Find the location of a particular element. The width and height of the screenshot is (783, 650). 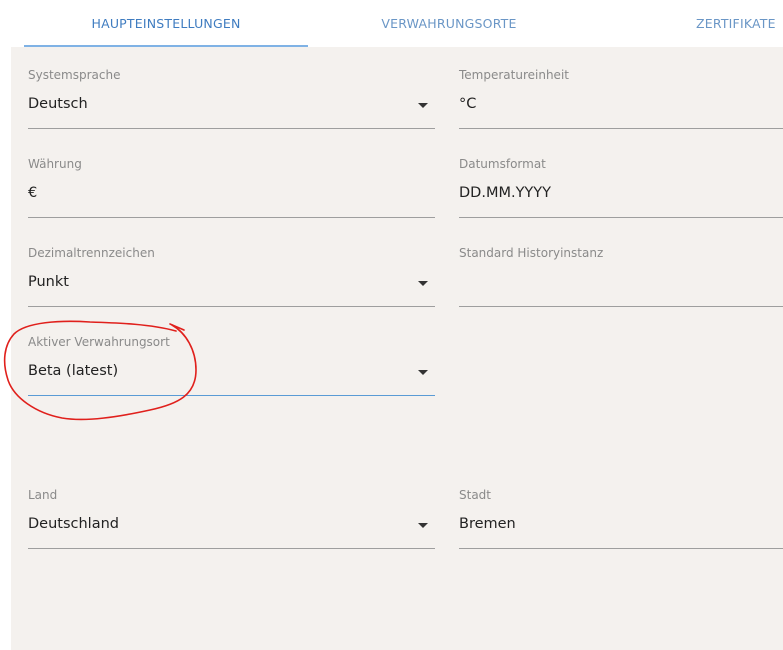

land-select: Land Deutschland is located at coordinates (231, 519).